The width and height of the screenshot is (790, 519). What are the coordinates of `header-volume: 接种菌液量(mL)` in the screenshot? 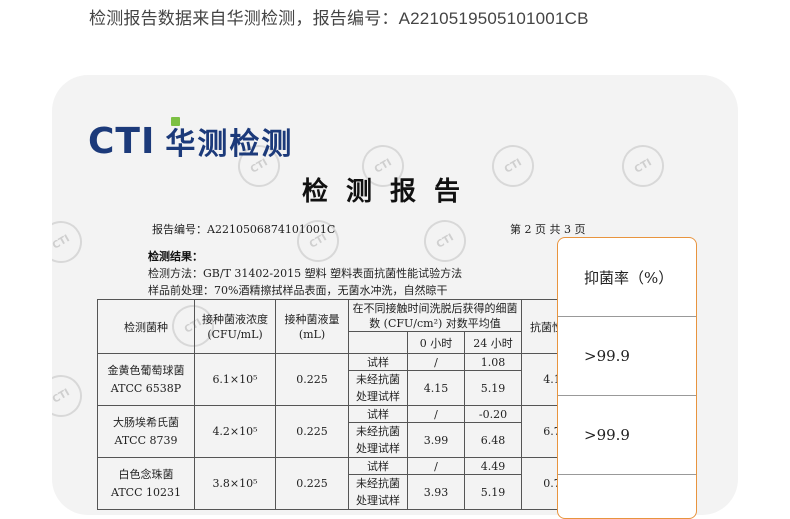 It's located at (312, 326).